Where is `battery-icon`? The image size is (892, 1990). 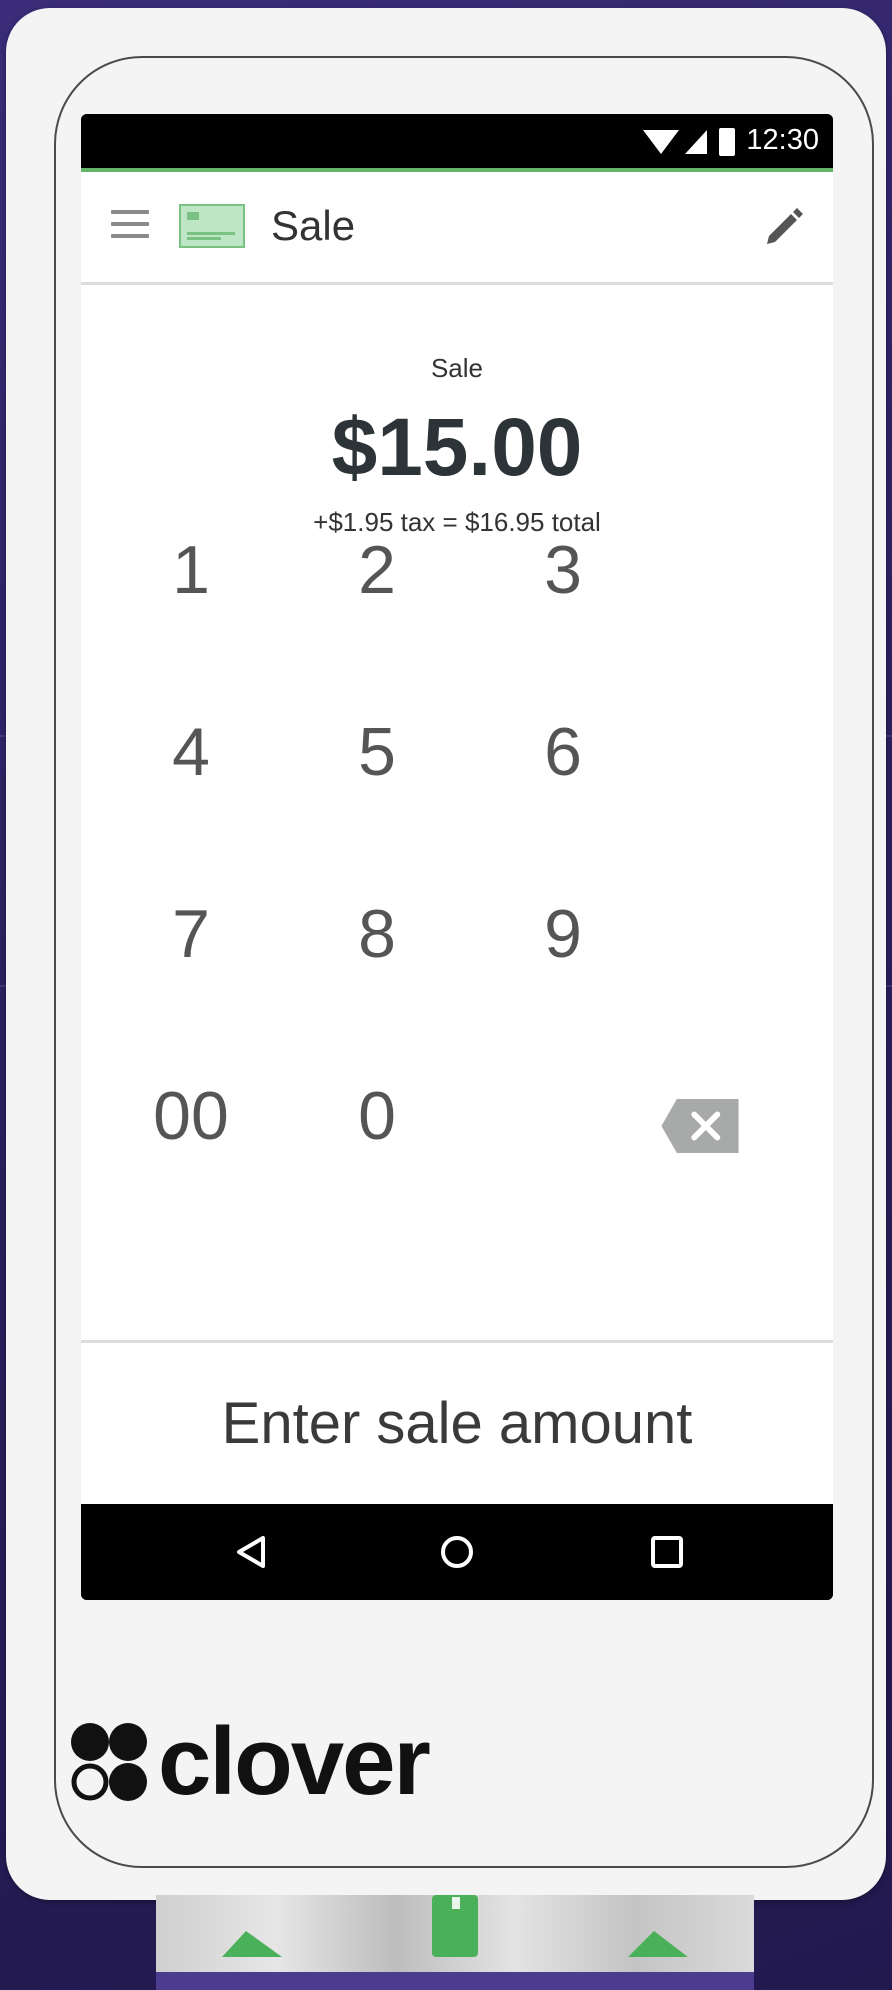
battery-icon is located at coordinates (727, 142).